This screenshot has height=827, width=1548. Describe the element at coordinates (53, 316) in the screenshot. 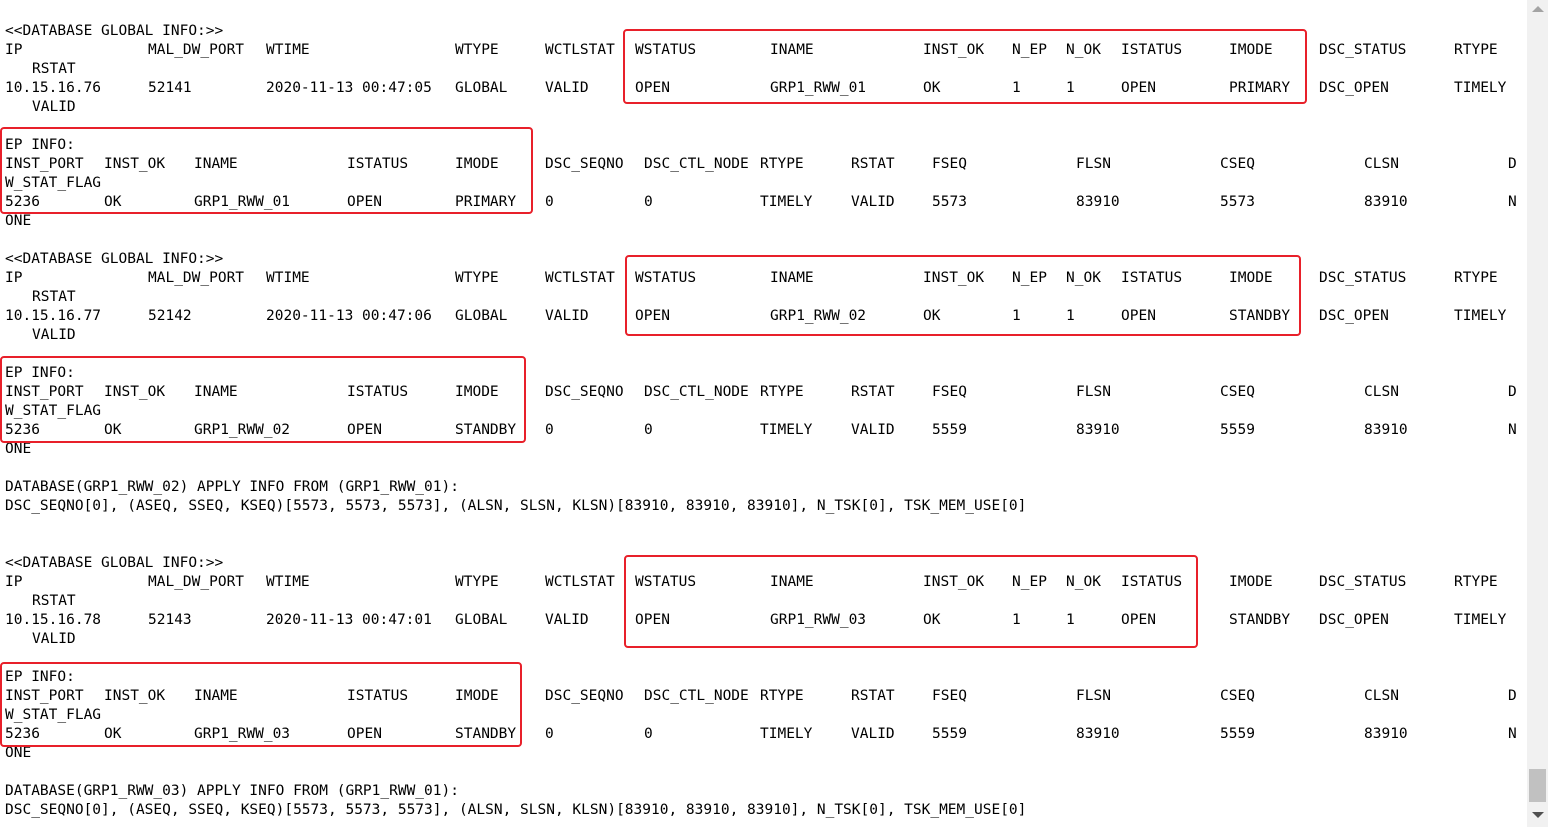

I see `global-val-ip: 10.15.16.77` at that location.